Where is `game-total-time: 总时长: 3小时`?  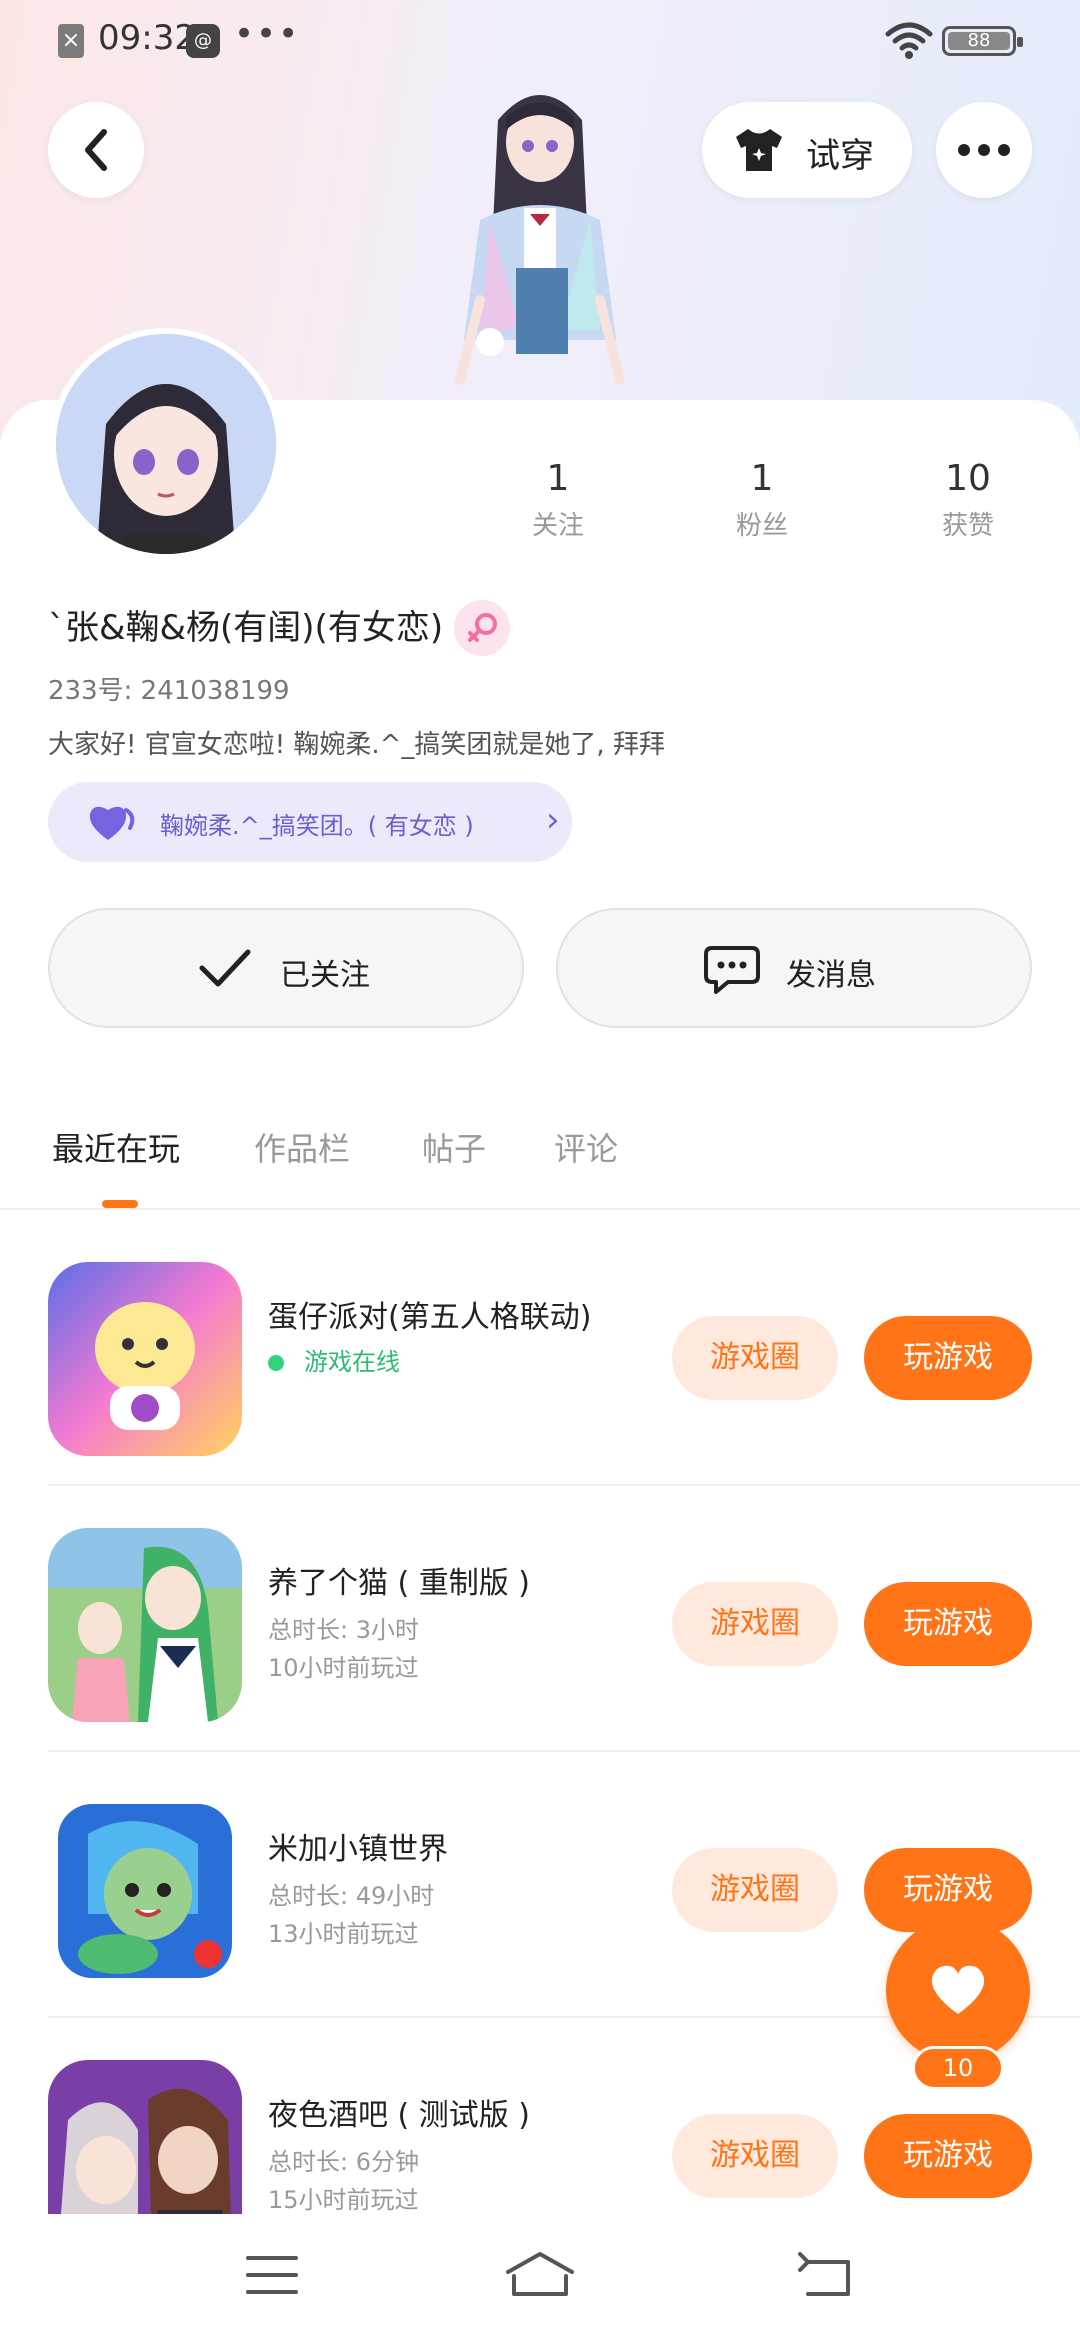 game-total-time: 总时长: 3小时 is located at coordinates (343, 1630).